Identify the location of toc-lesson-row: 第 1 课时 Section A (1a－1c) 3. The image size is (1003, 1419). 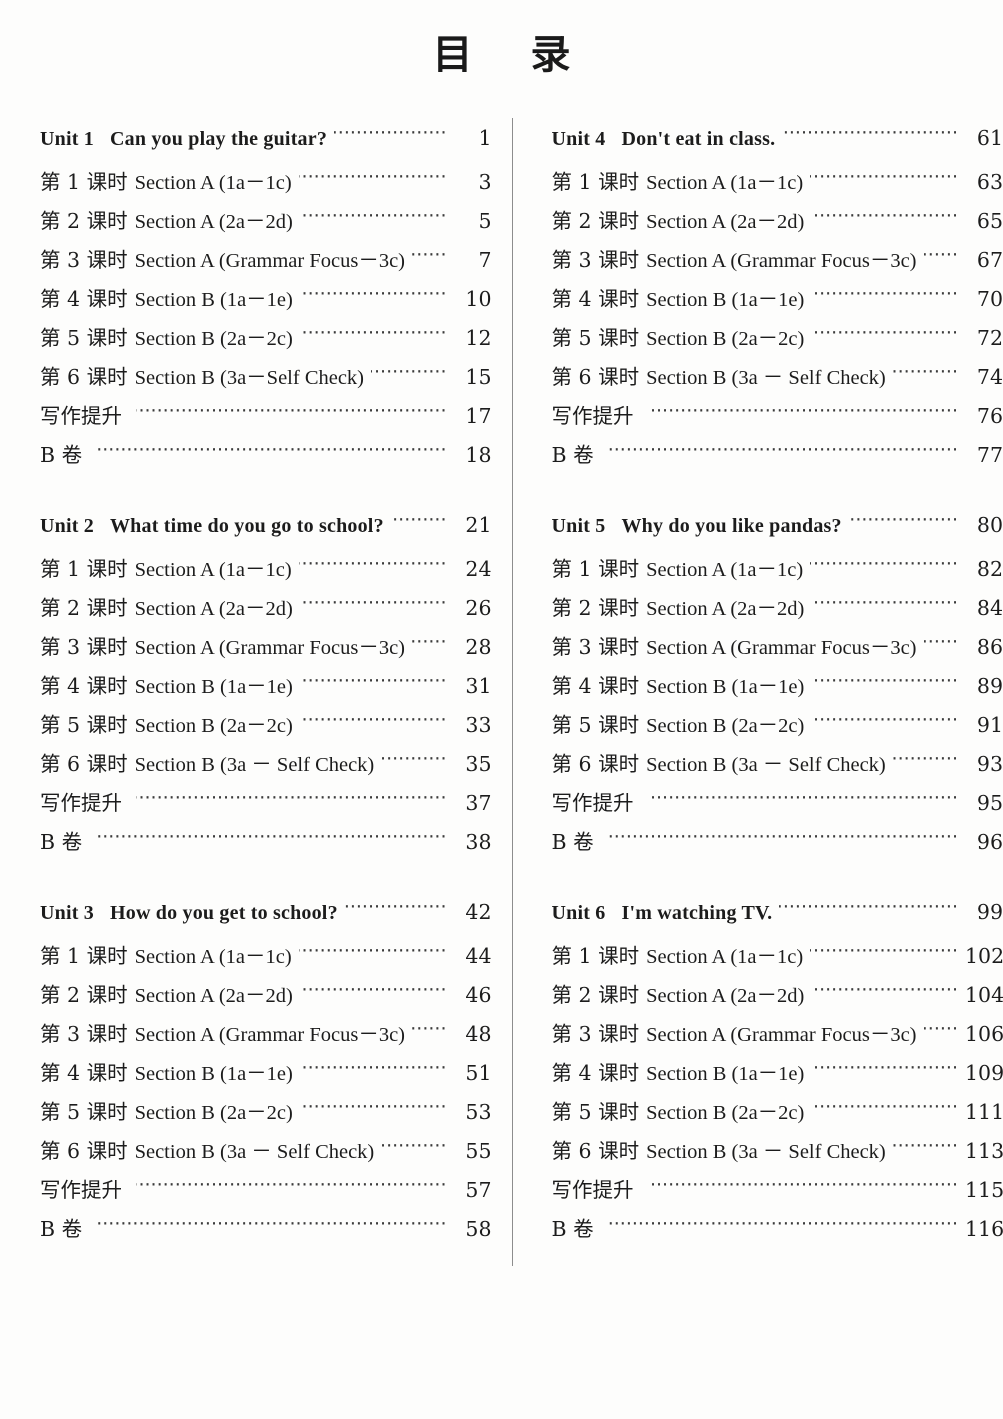
(266, 184).